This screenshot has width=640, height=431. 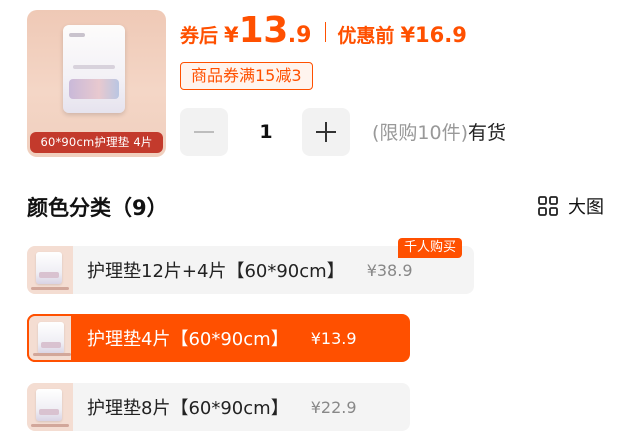 I want to click on sku-option-selected: 护理垫4片【60*90cm】 ¥13.9, so click(x=218, y=338).